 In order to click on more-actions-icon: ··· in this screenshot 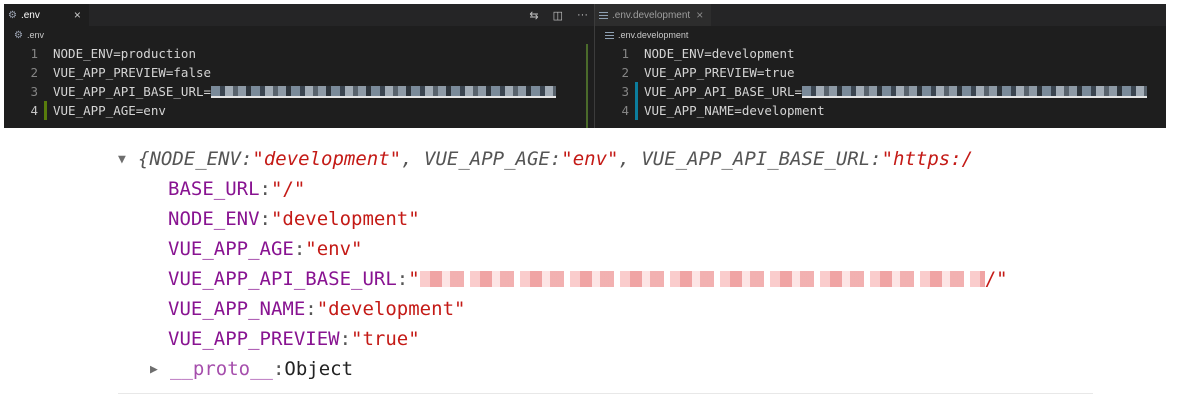, I will do `click(582, 15)`.